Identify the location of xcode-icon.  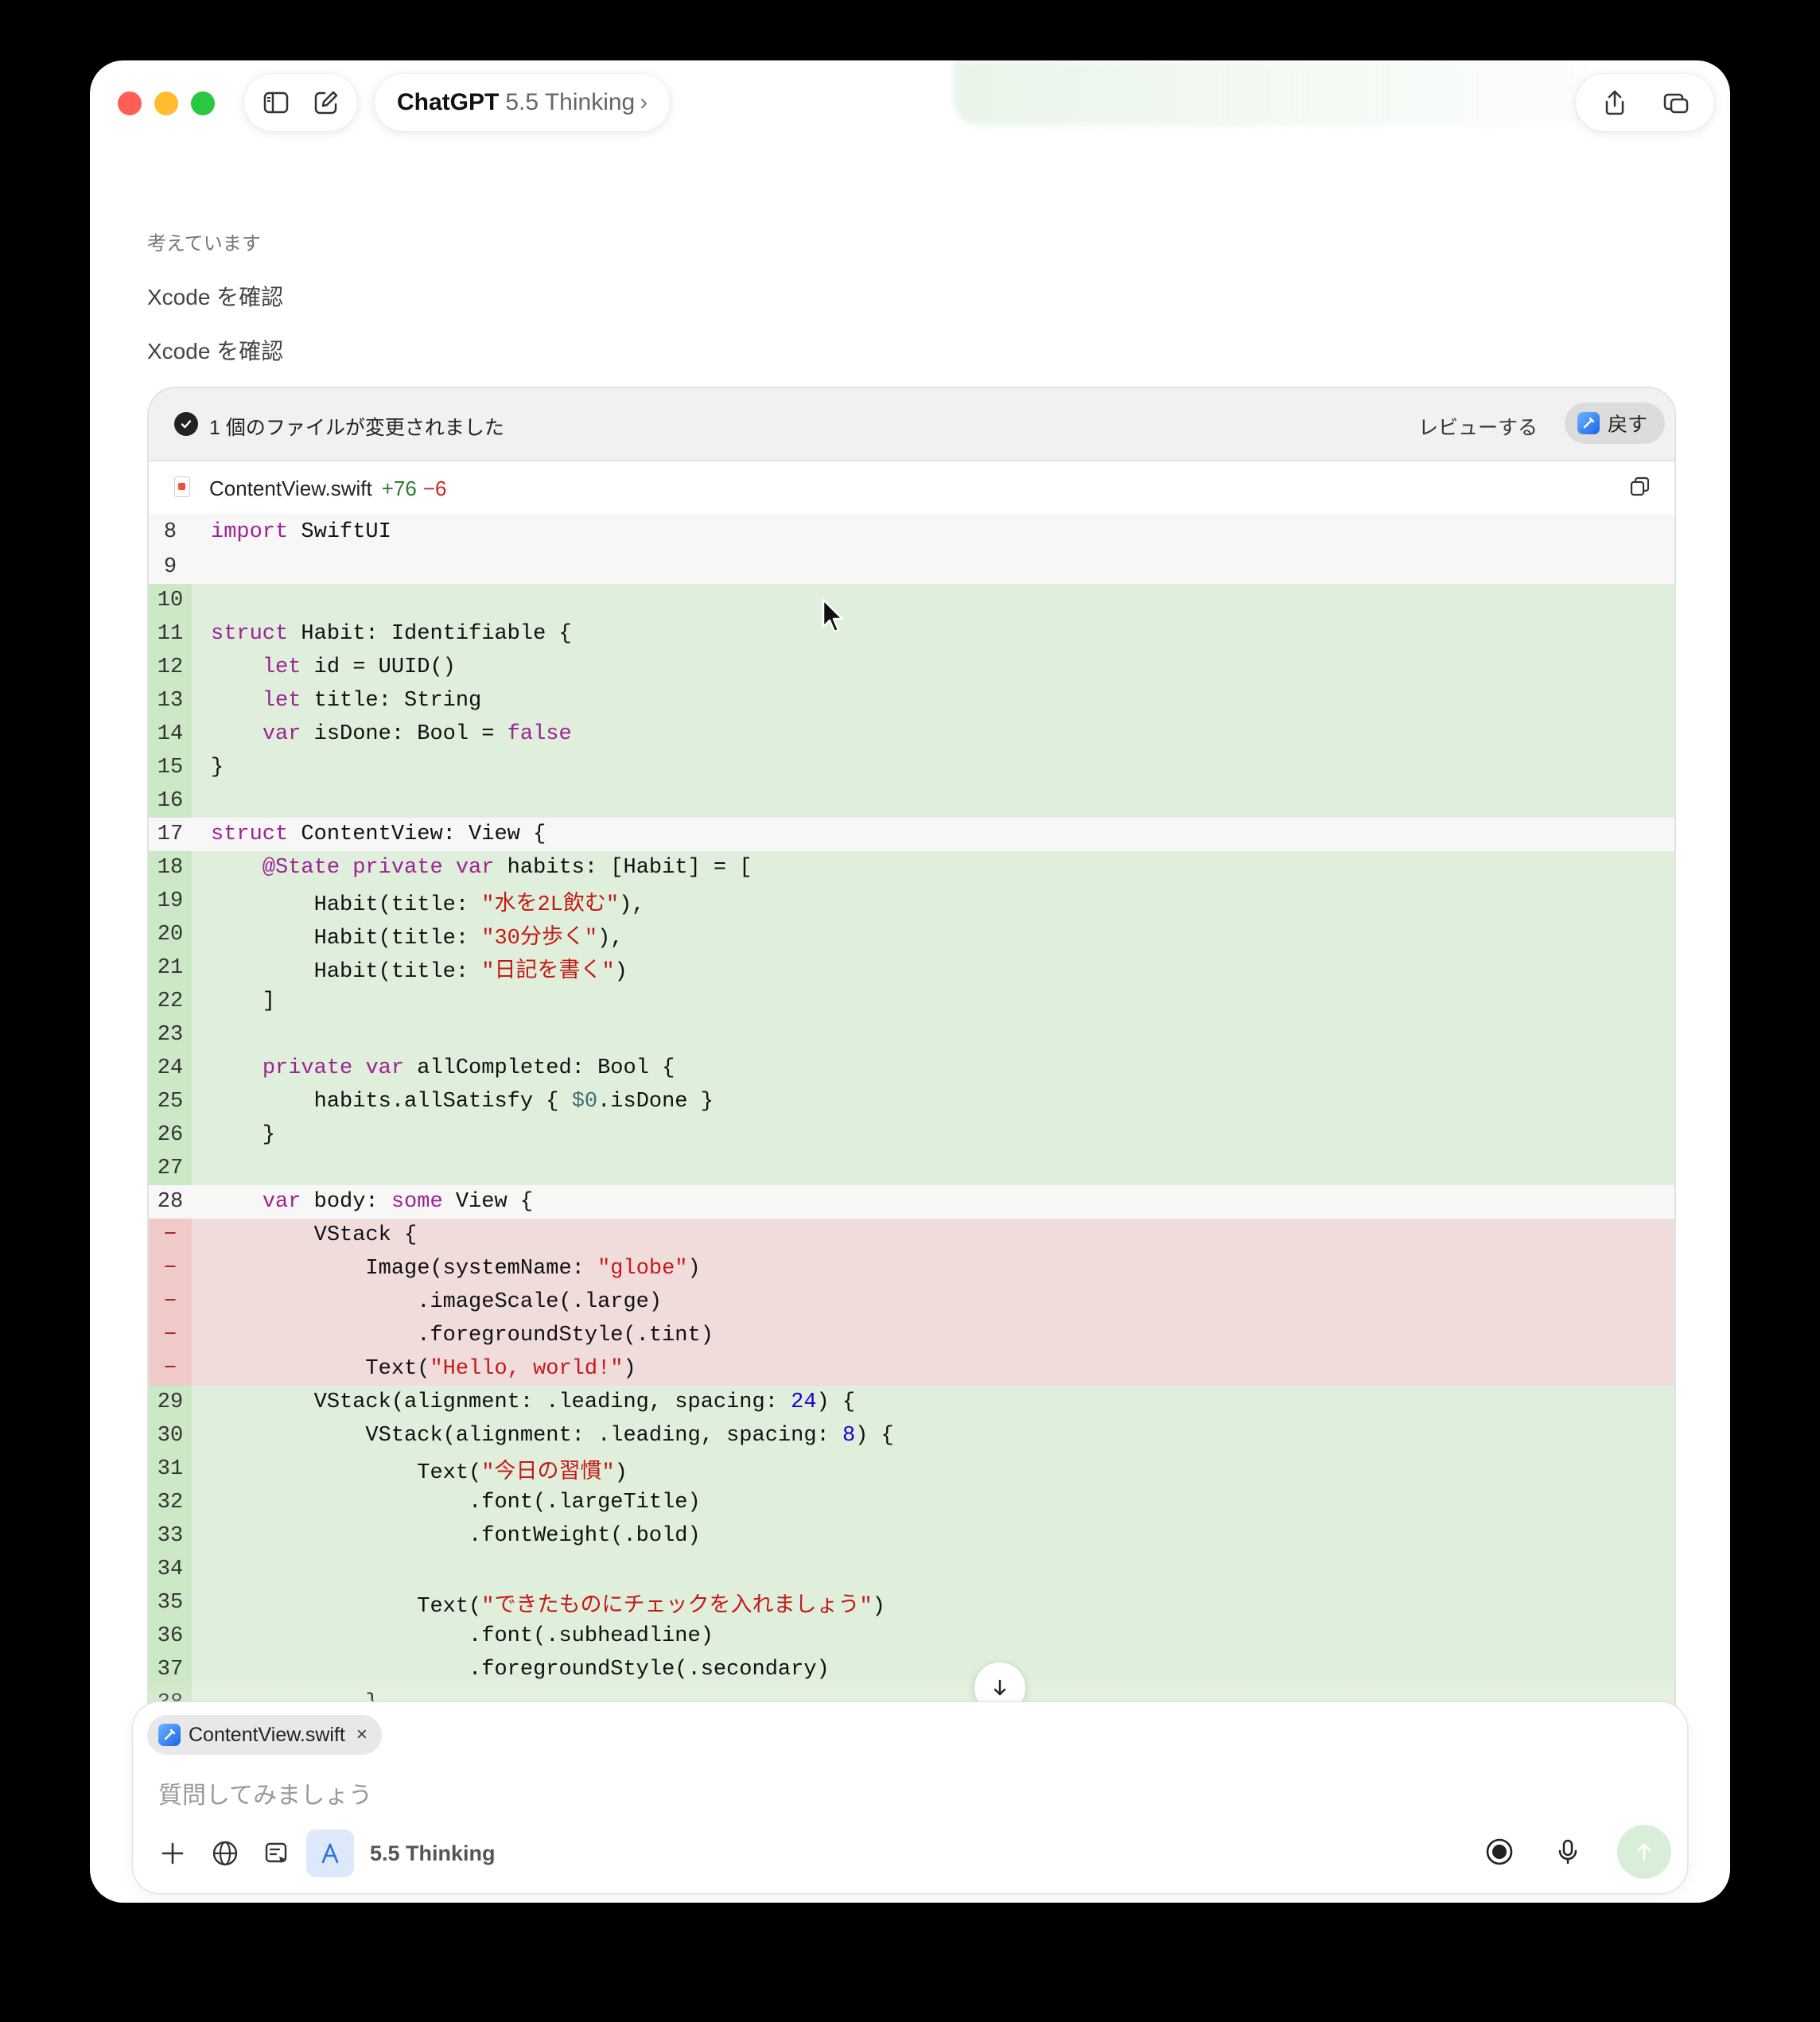
(1588, 423).